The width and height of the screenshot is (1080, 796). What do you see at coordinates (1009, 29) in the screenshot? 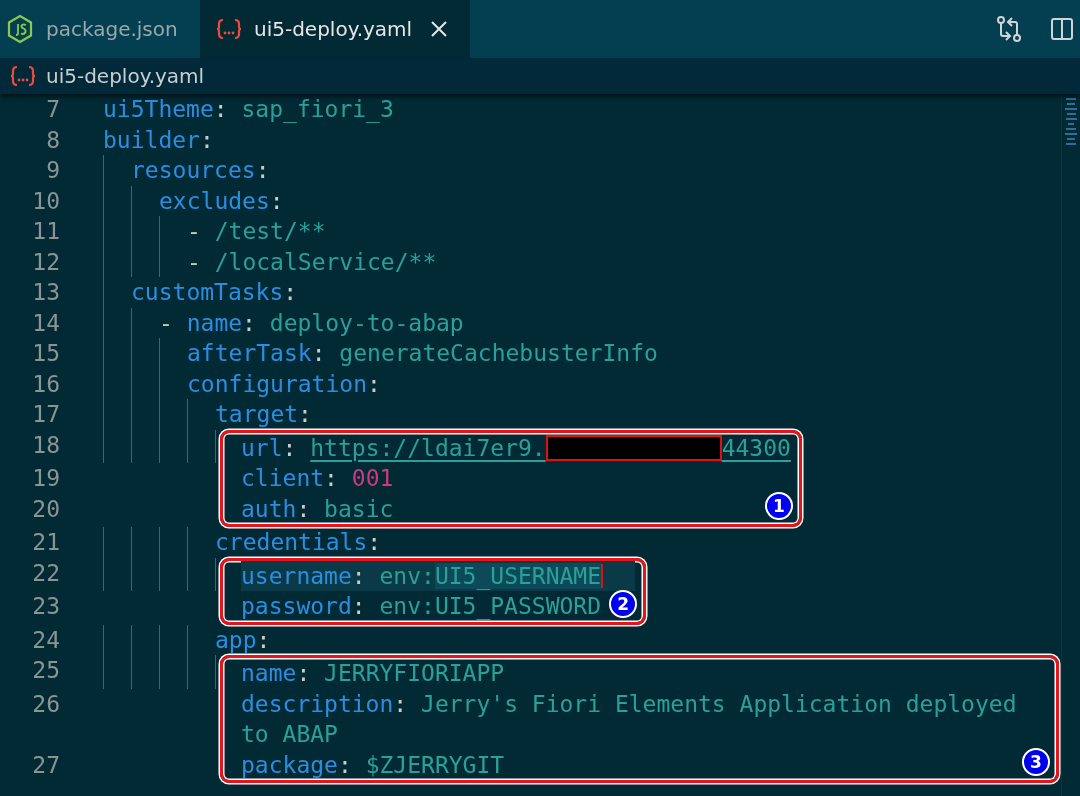
I see `compare-changes-icon` at bounding box center [1009, 29].